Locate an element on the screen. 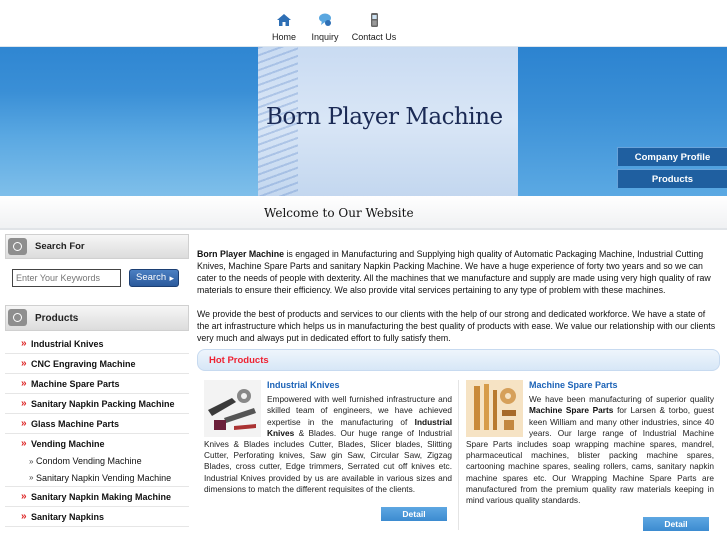  search-box: Search is located at coordinates (97, 282).